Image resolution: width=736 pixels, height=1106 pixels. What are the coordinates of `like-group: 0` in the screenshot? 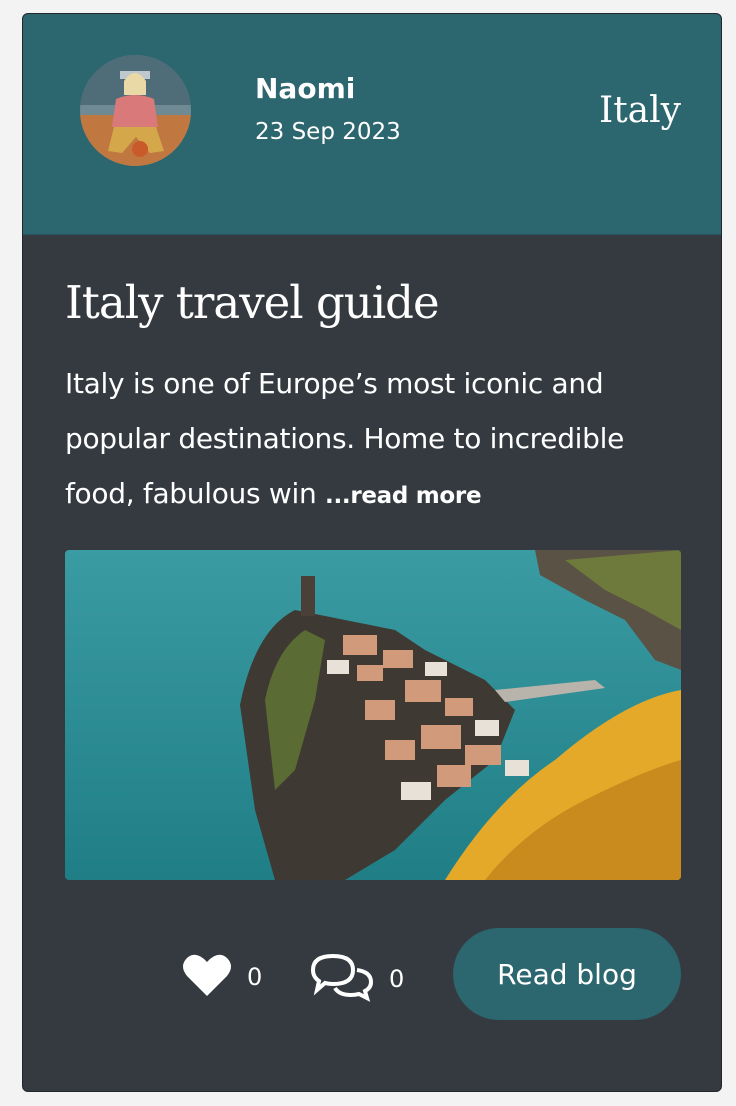 It's located at (221, 977).